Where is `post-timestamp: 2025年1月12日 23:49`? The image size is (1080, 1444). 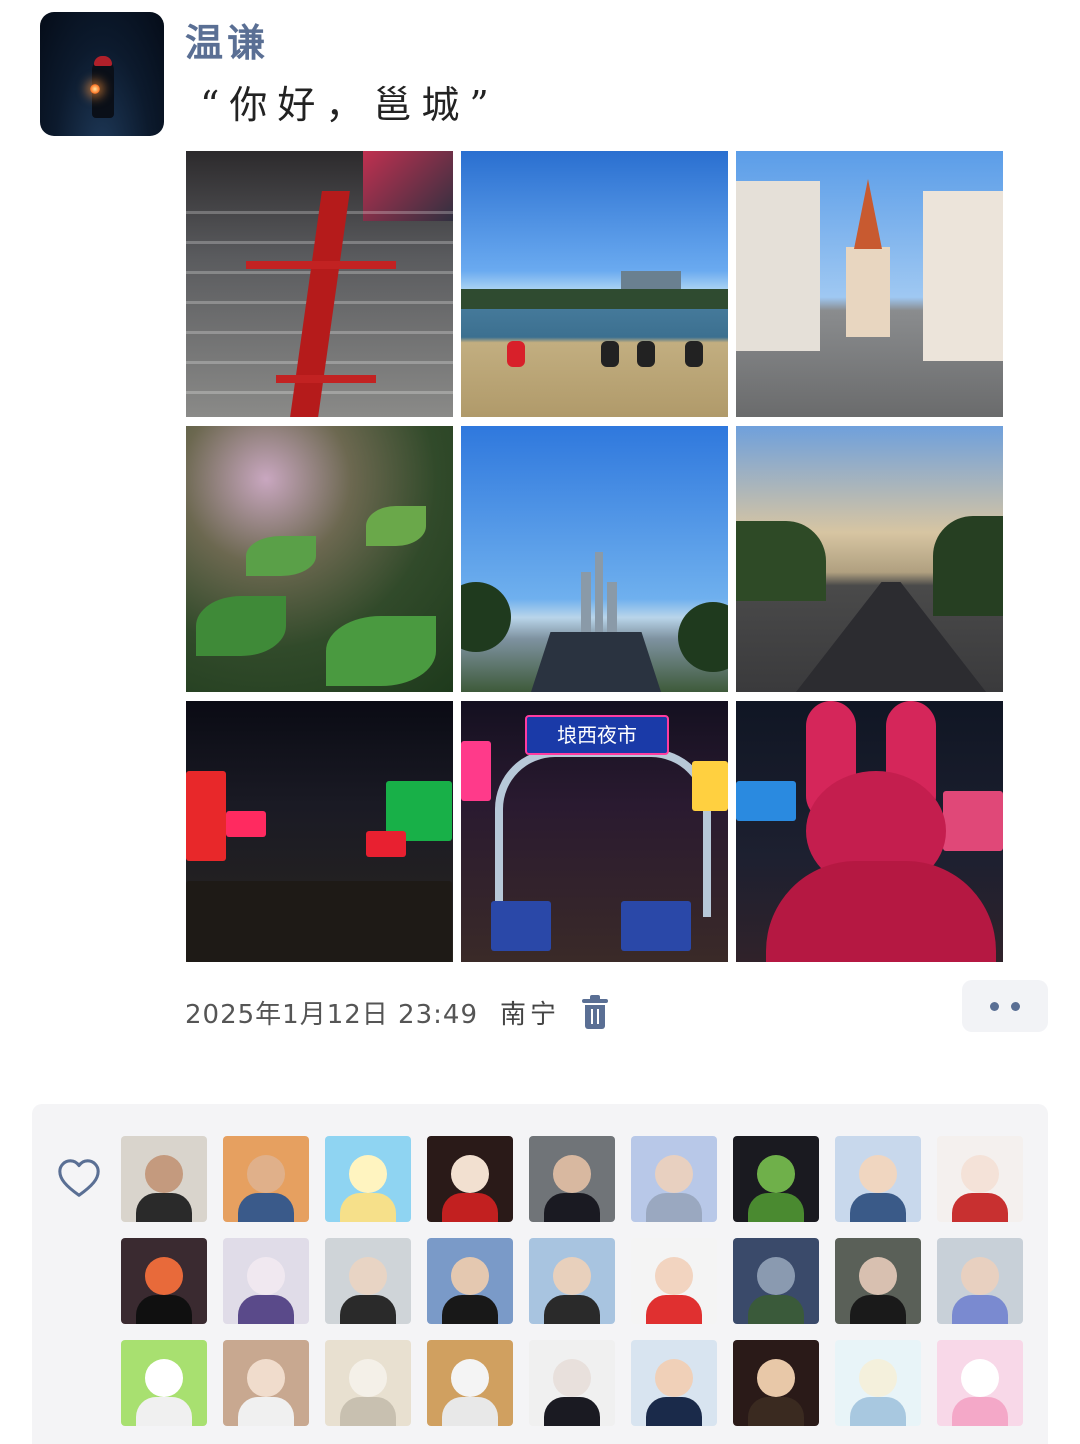
post-timestamp: 2025年1月12日 23:49 is located at coordinates (331, 1015).